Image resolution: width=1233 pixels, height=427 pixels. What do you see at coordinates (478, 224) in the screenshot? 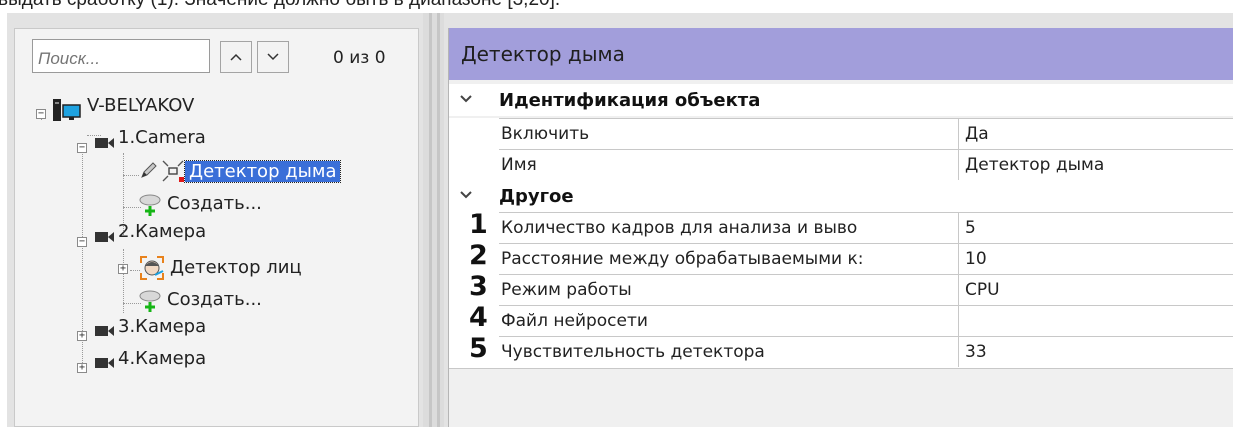
I see `callout-number: 1` at bounding box center [478, 224].